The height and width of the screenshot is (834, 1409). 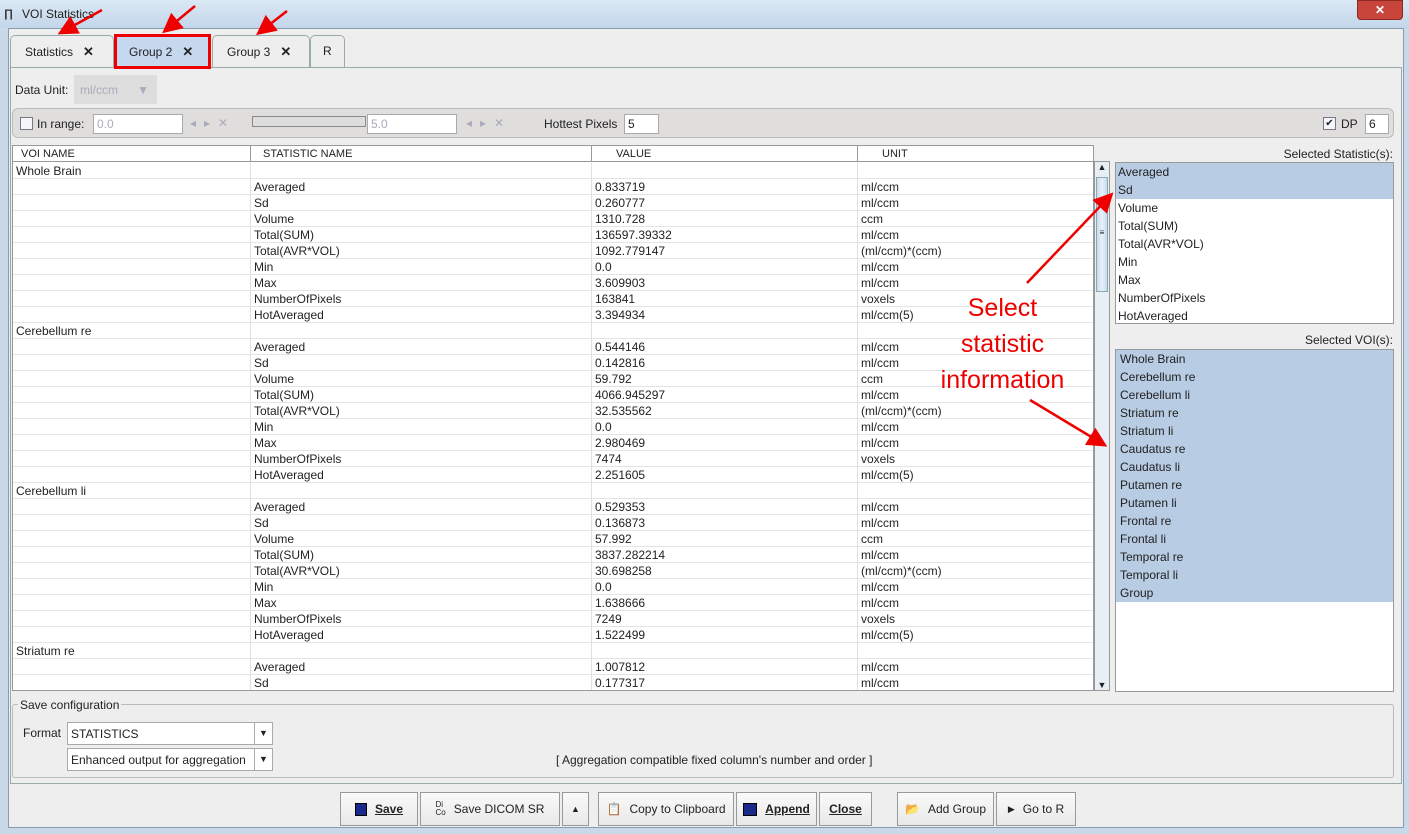 I want to click on voi-list-item: Striatum re, so click(x=1254, y=413).